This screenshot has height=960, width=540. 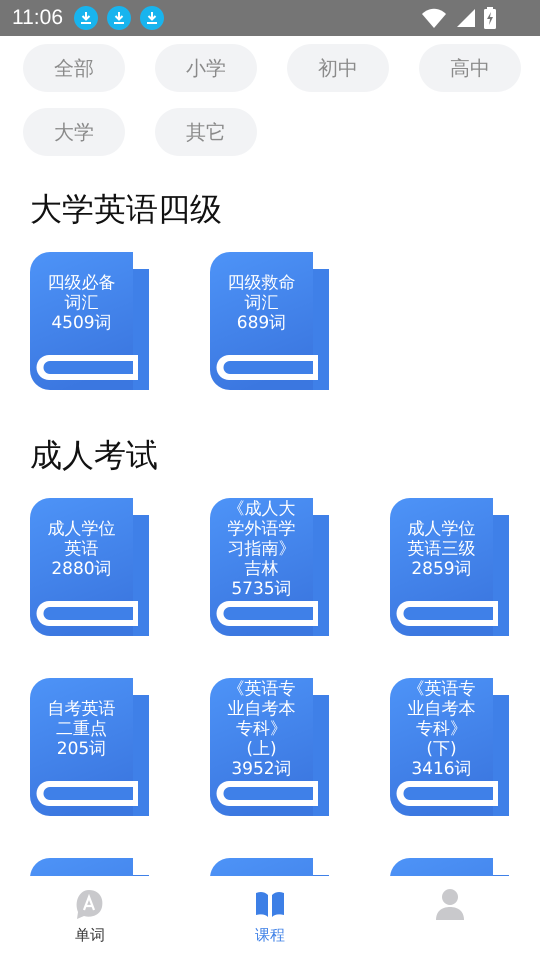 I want to click on book-title: 《成人大学外语学习指南》吉林5735词, so click(x=261, y=549).